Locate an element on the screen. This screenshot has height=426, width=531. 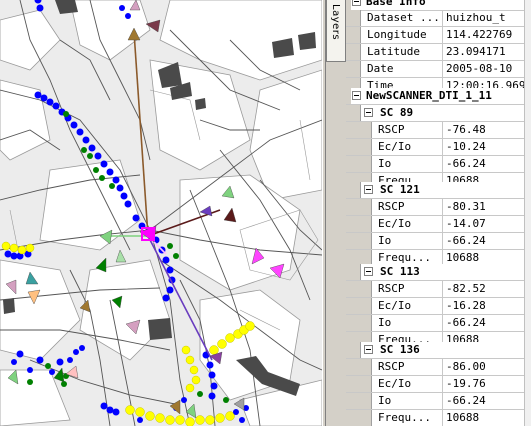
property-value: 10688 is located at coordinates (463, 417).